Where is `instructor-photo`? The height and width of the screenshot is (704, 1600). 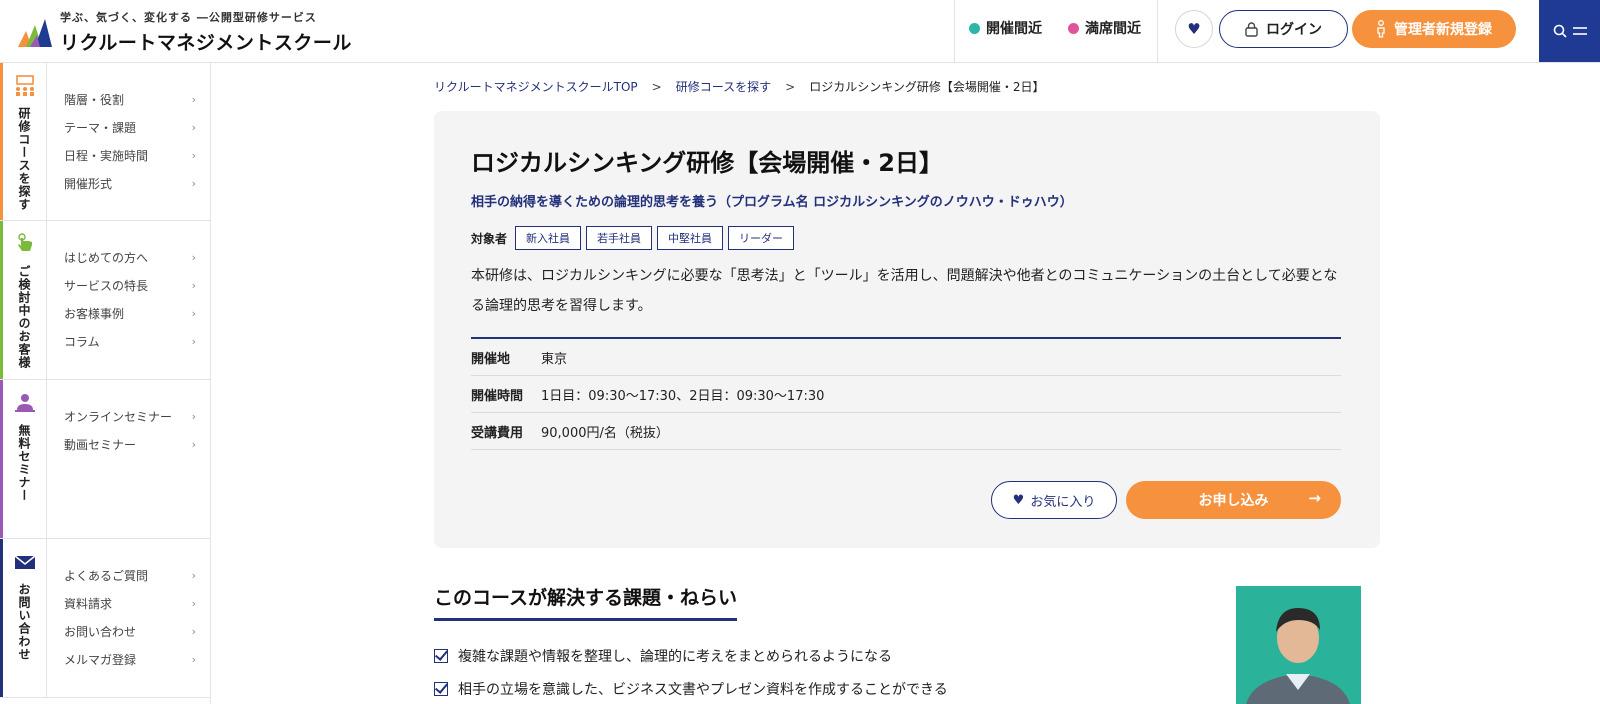 instructor-photo is located at coordinates (1298, 645).